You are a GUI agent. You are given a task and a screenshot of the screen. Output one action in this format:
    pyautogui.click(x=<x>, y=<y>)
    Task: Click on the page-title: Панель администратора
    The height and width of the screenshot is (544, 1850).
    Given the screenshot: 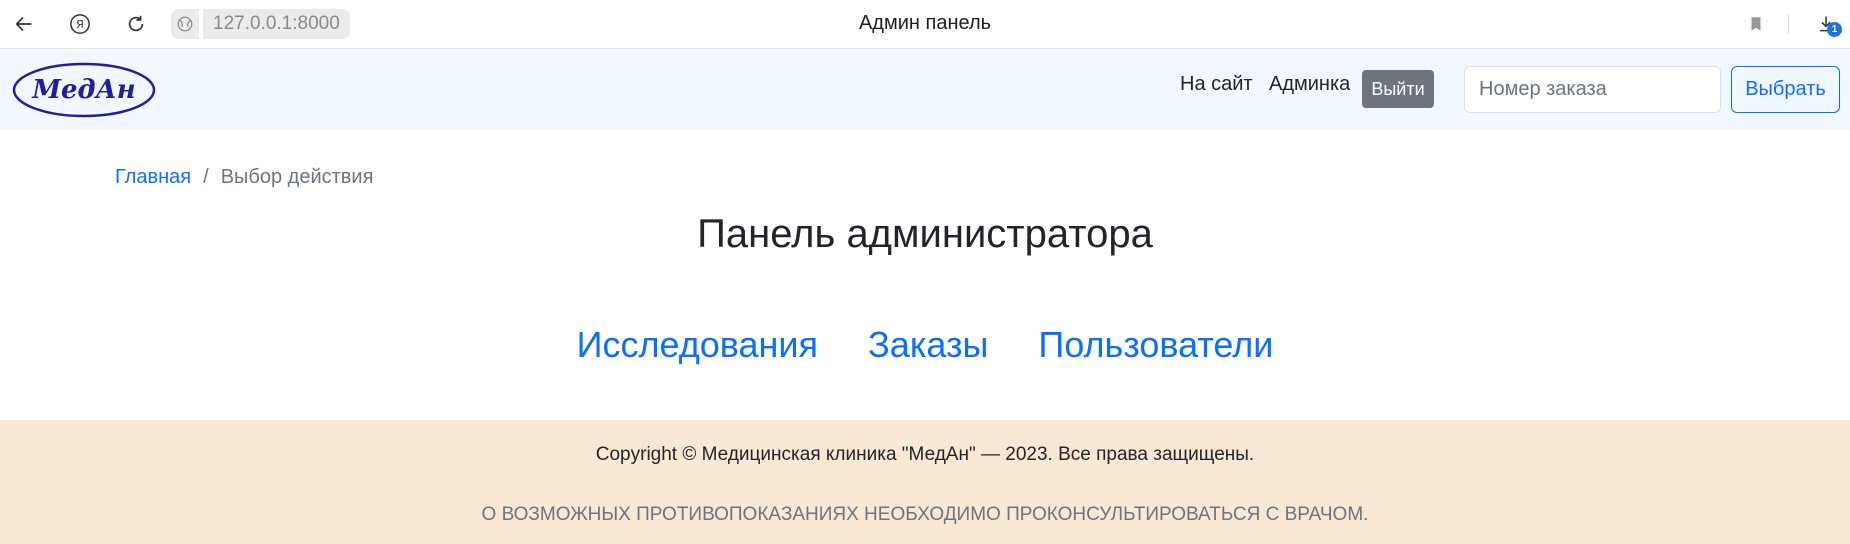 What is the action you would take?
    pyautogui.click(x=925, y=234)
    